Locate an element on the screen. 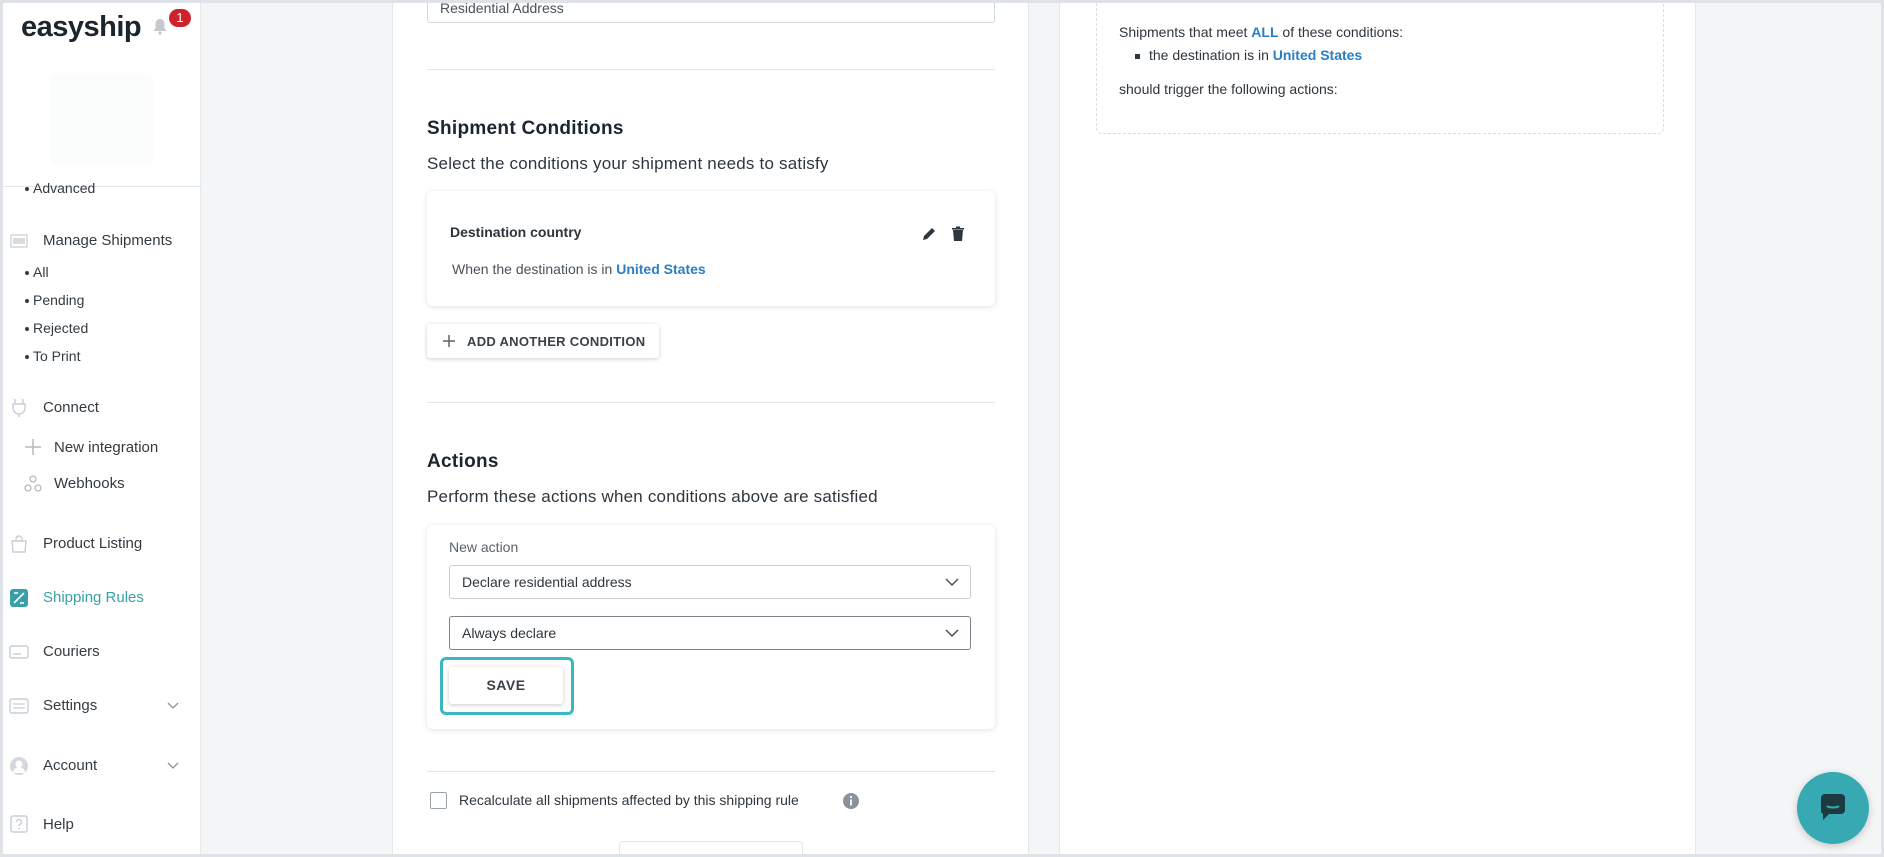 This screenshot has width=1884, height=857. brand-logo: easyship is located at coordinates (81, 27).